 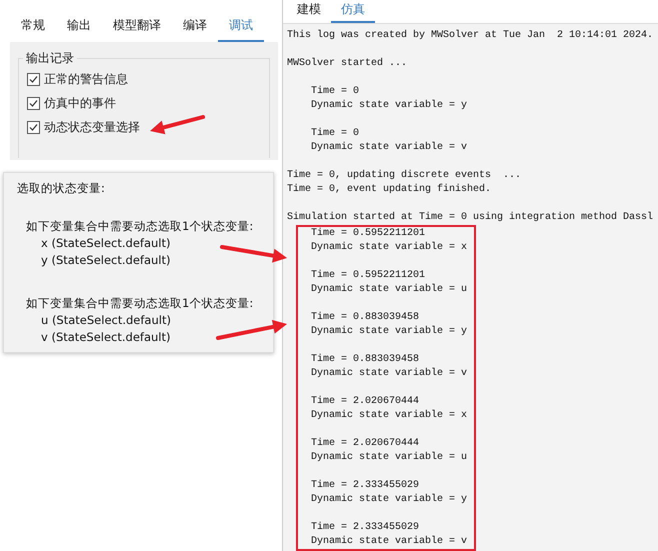 I want to click on log-line: Simulation started at Time = 0 using integration method Dassl, so click(x=470, y=218).